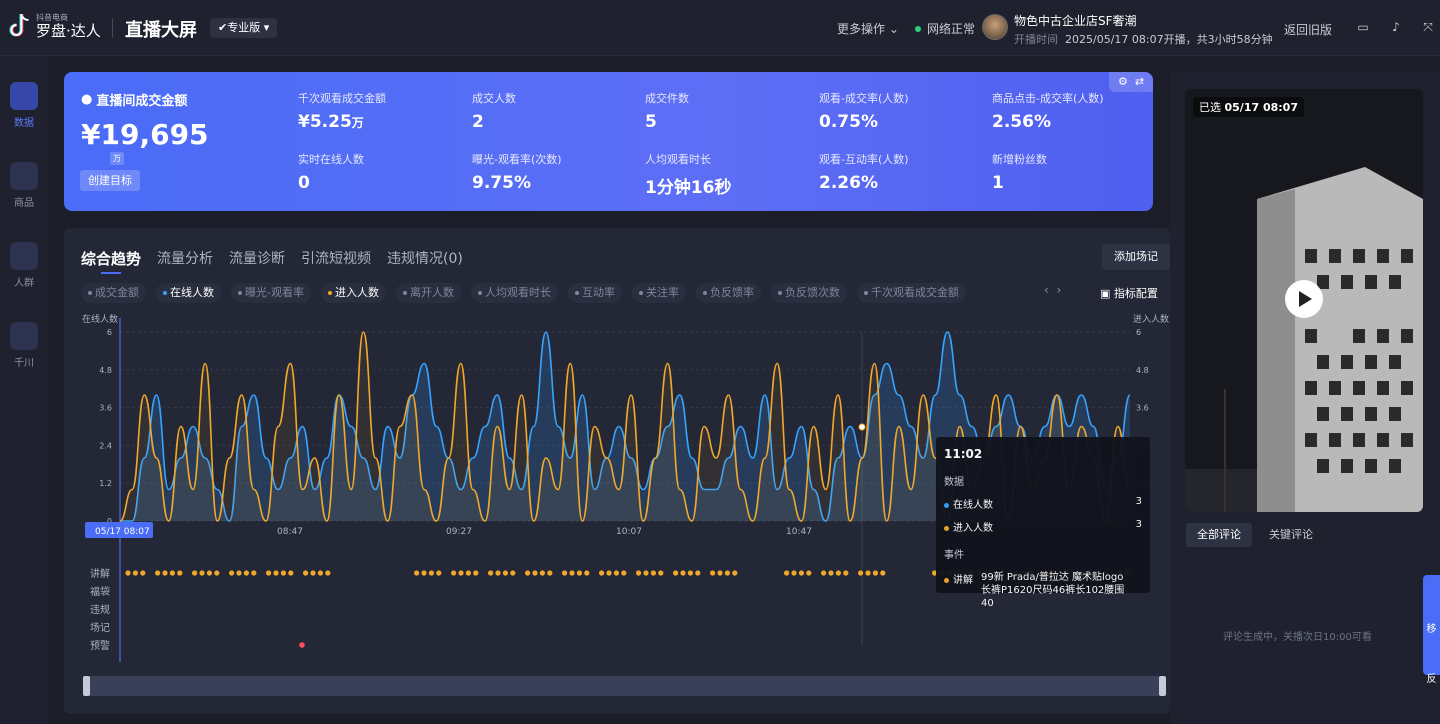 The image size is (1440, 724). Describe the element at coordinates (1043, 503) in the screenshot. I see `tooltip-row: 在线人数 3` at that location.